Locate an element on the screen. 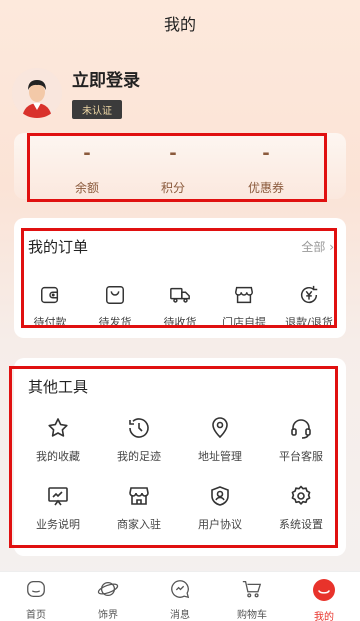  tool-settings: 系统设置 is located at coordinates (301, 508).